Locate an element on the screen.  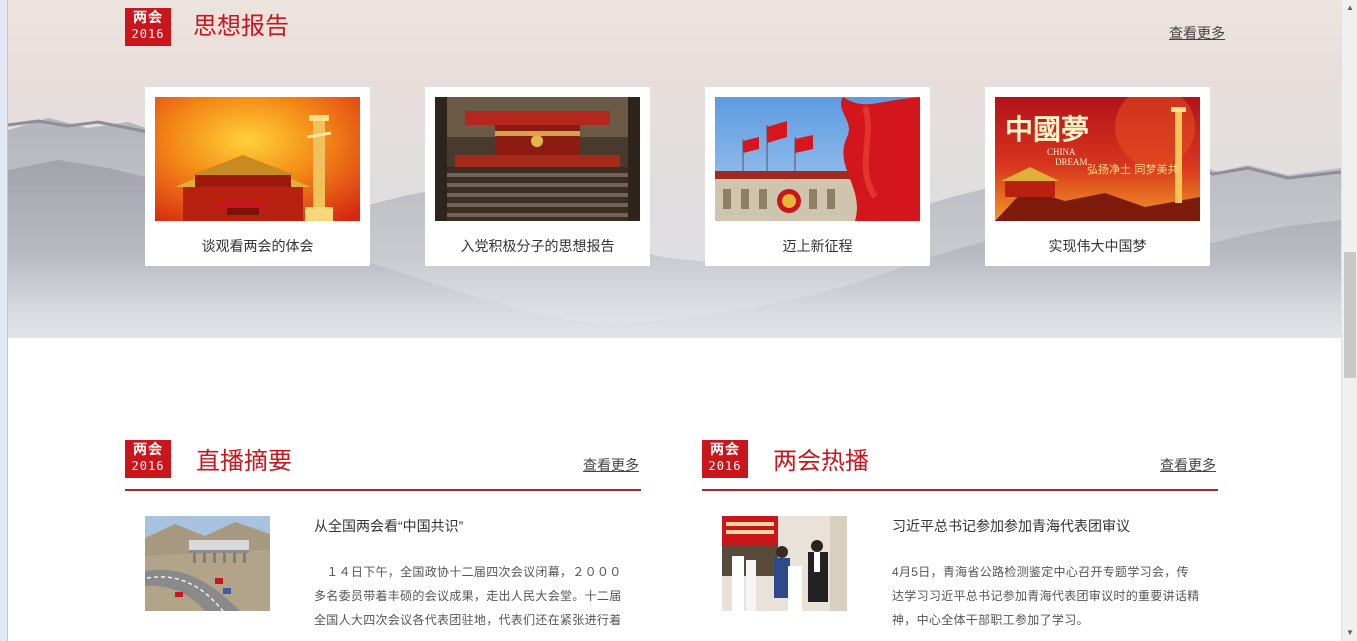
live-news-body-line: 多名委员带着丰硕的会议成果，走出人民大会堂。十二届 is located at coordinates (468, 596).